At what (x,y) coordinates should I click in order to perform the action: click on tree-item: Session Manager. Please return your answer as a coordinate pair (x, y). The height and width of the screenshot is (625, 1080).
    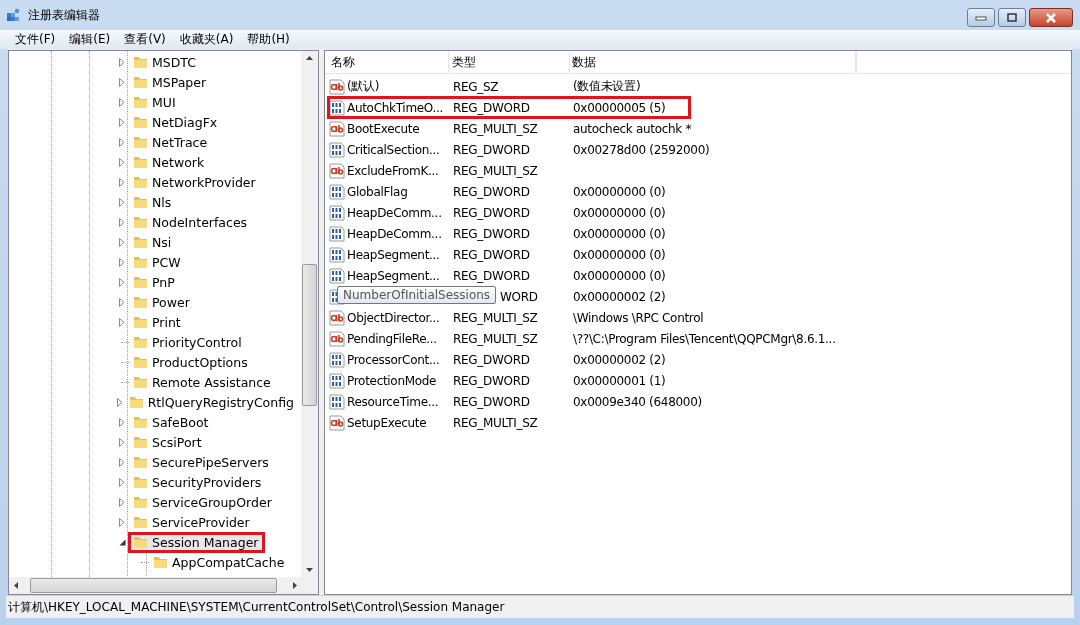
    Looking at the image, I should click on (197, 542).